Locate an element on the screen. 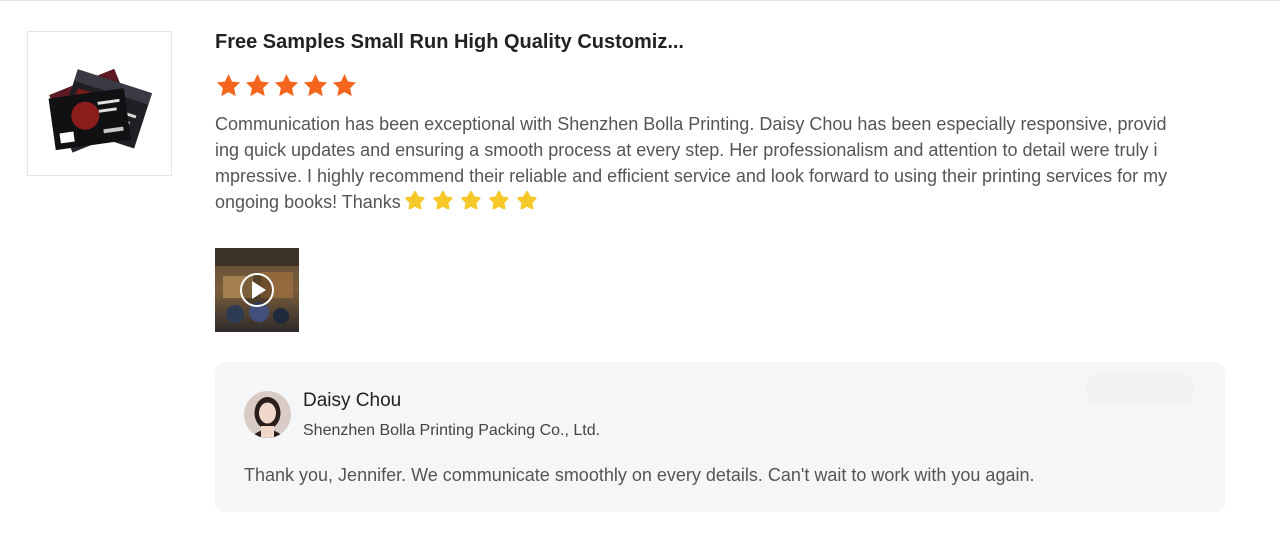  seller-name: Daisy Chou is located at coordinates (352, 400).